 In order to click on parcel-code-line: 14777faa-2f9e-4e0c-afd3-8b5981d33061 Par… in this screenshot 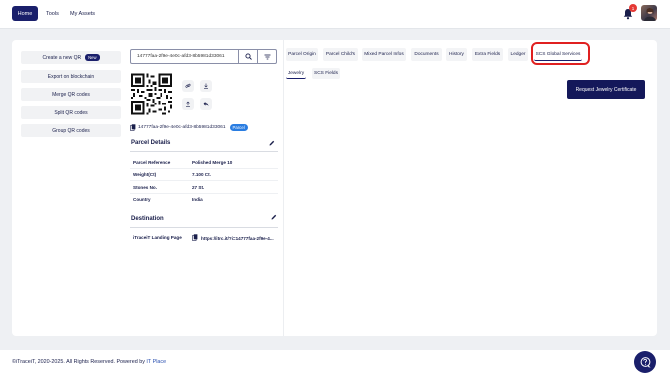, I will do `click(189, 127)`.